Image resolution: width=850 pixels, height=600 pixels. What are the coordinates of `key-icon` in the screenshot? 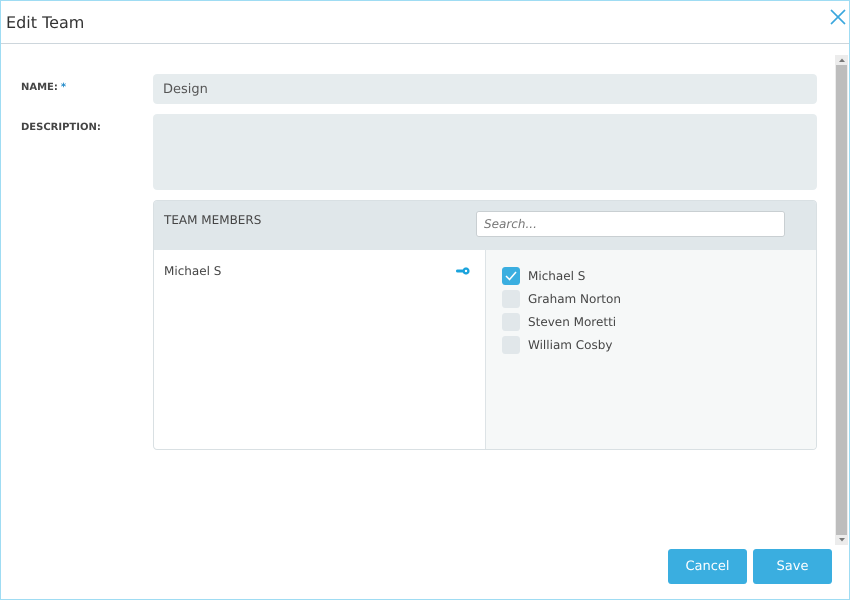 It's located at (463, 271).